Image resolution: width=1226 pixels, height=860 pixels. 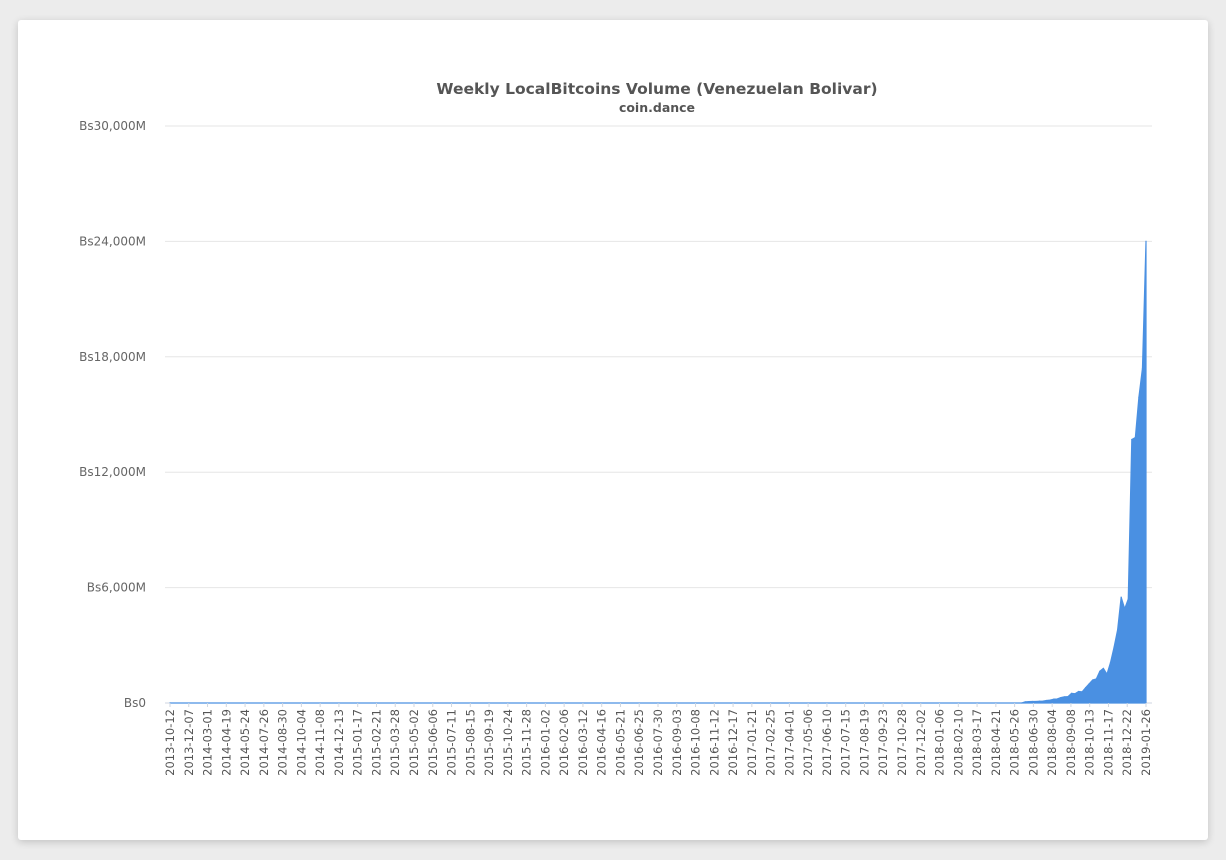 I want to click on x-tick-label: 2016-05-21, so click(x=620, y=742).